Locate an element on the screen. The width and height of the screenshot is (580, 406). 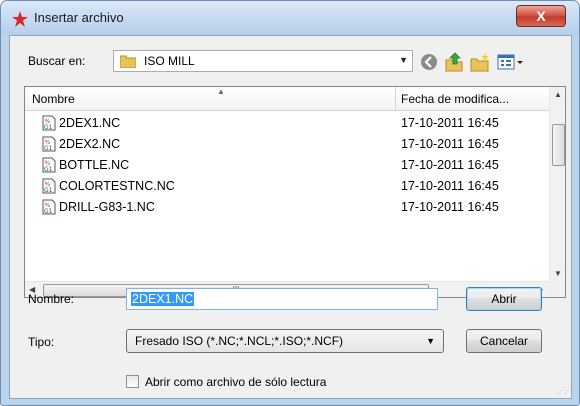
file-type-select: Fresado ISO (*.NC;*.NCL;*.ISO;*.NCF) ▼ is located at coordinates (285, 341).